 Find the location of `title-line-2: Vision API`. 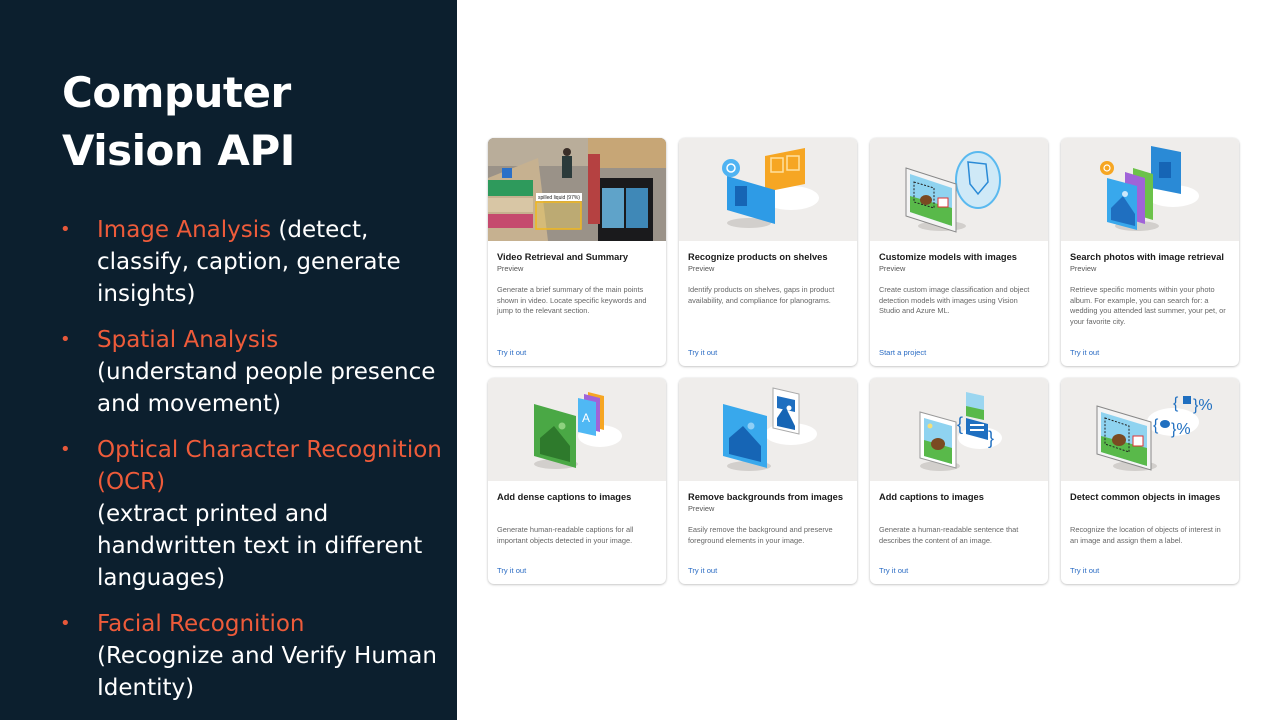

title-line-2: Vision API is located at coordinates (178, 150).